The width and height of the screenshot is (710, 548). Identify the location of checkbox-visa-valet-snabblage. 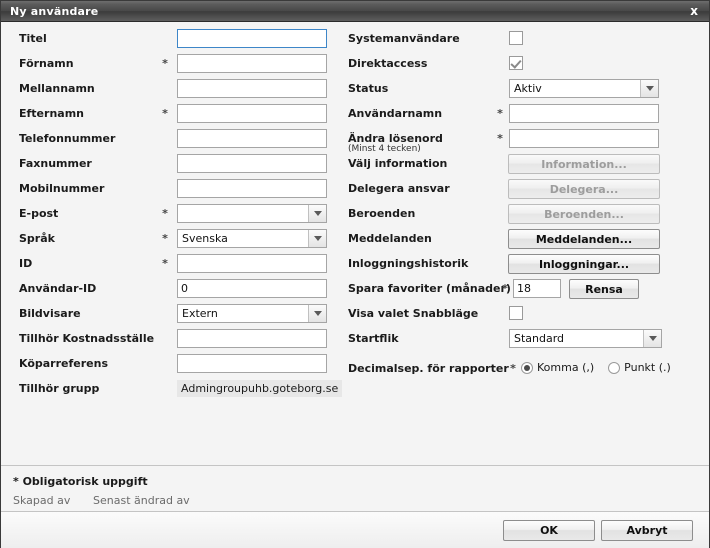
(516, 313).